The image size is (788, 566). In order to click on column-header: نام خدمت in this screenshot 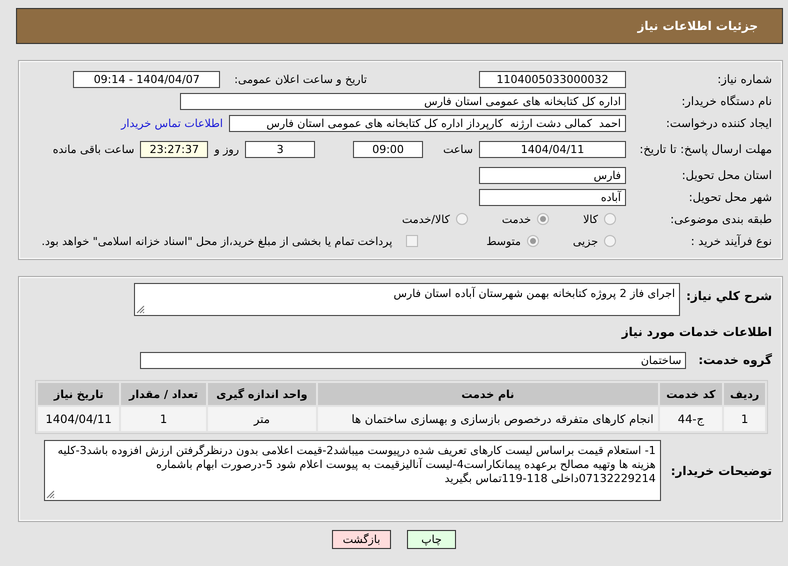, I will do `click(488, 394)`.